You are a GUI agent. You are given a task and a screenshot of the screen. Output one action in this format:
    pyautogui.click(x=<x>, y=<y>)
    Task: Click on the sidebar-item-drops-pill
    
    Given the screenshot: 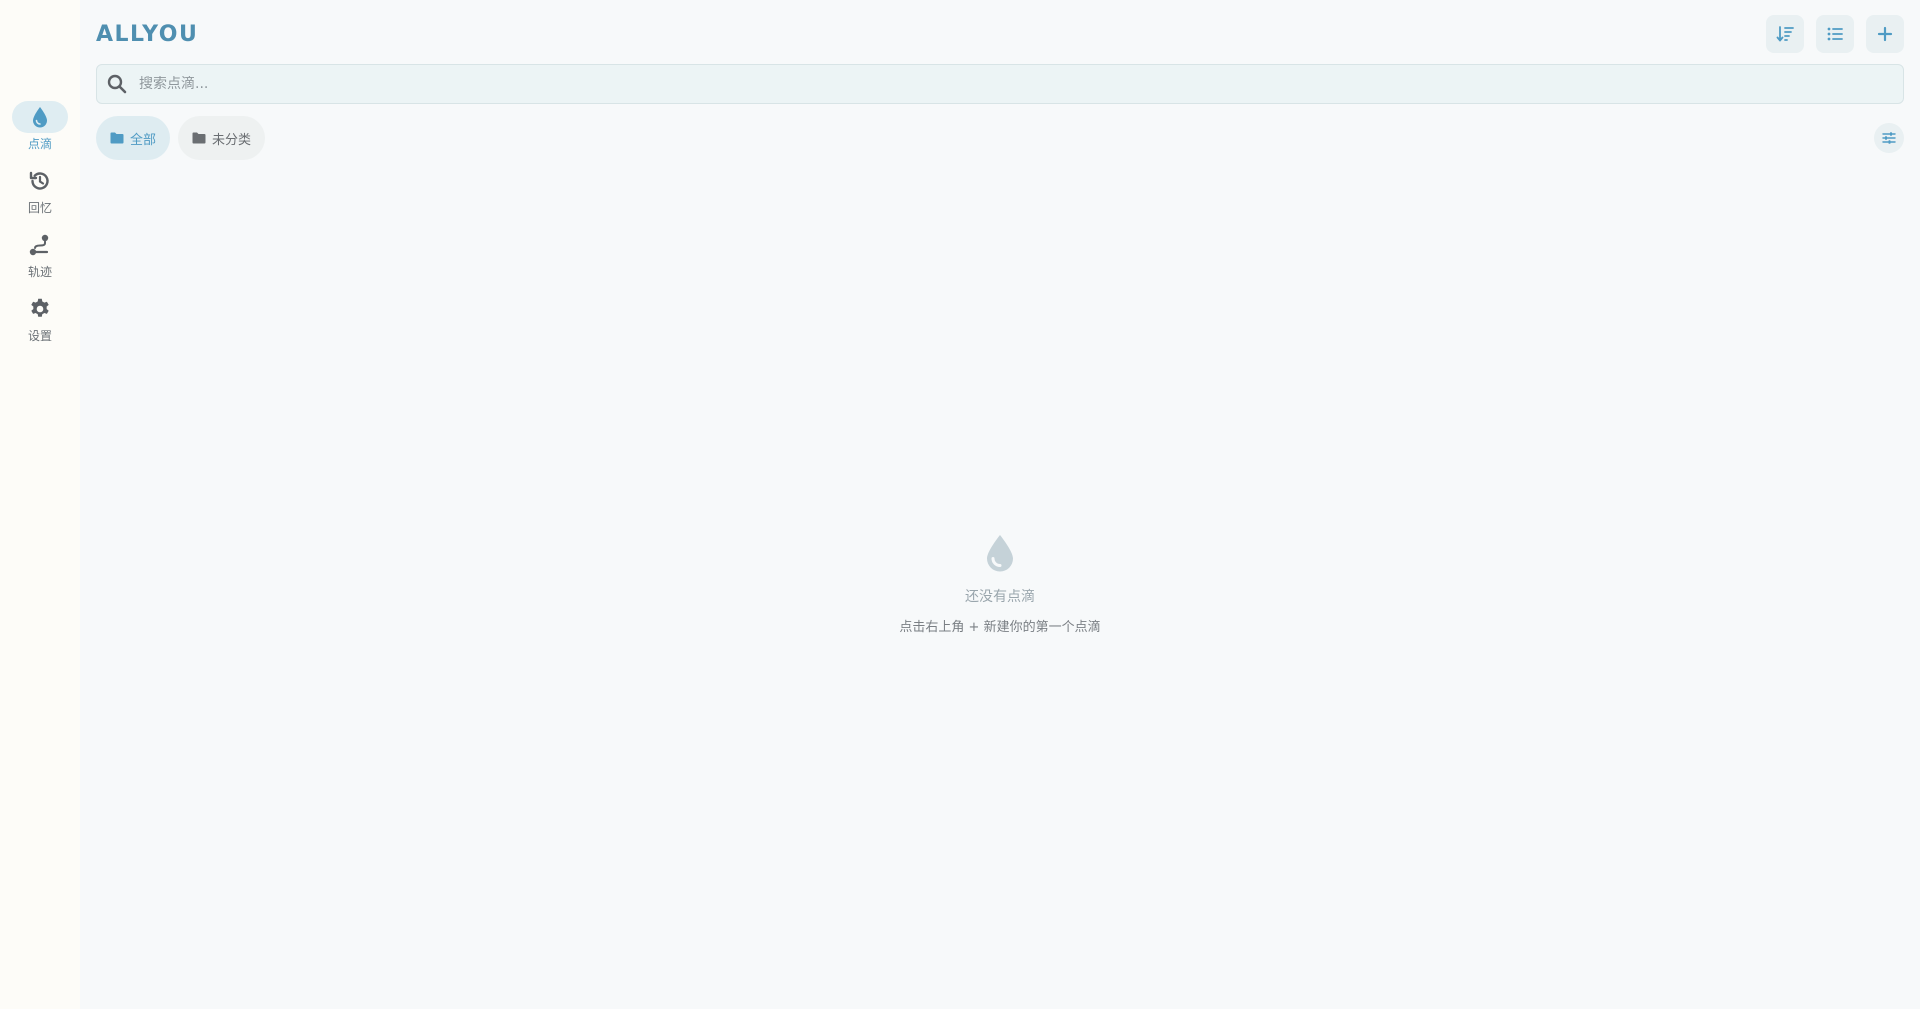 What is the action you would take?
    pyautogui.click(x=40, y=117)
    